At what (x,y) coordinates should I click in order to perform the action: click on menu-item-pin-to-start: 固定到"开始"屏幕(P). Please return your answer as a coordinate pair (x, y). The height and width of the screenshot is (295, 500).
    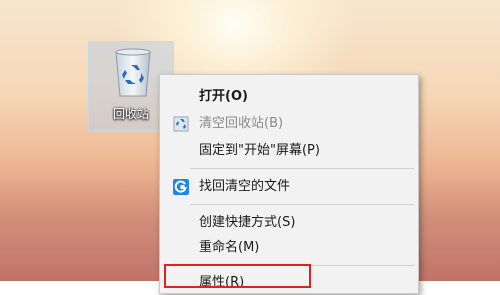
    Looking at the image, I should click on (289, 151).